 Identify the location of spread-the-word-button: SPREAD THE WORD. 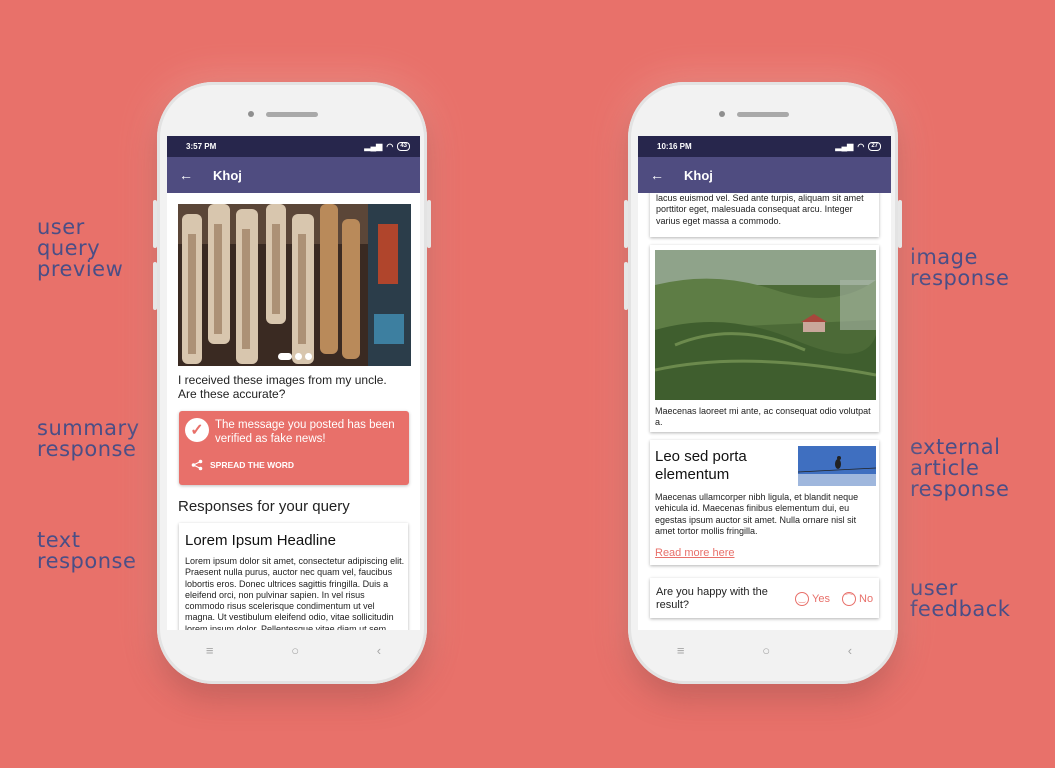
(242, 465).